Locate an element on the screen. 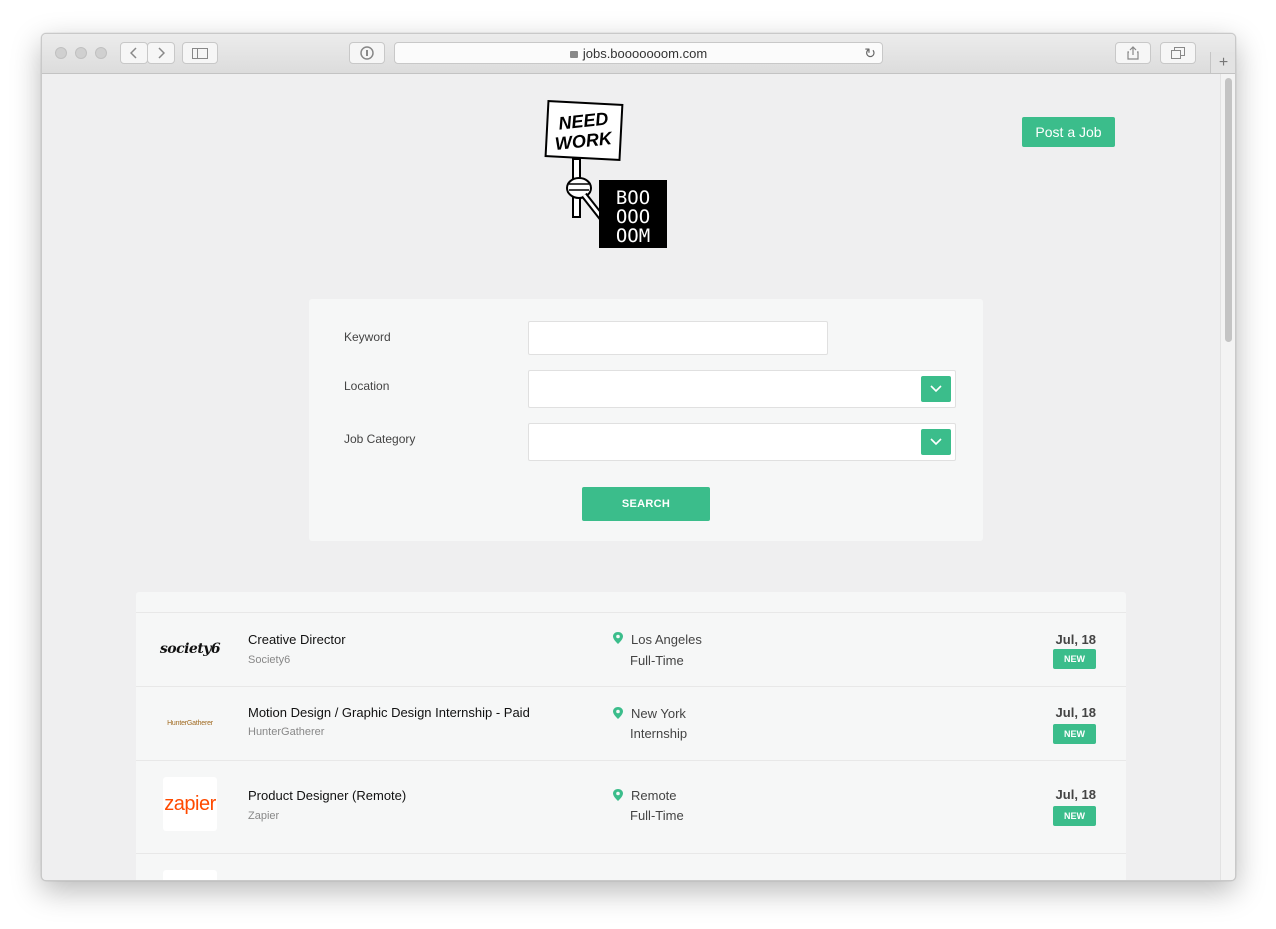 The height and width of the screenshot is (929, 1276). lock-icon is located at coordinates (573, 54).